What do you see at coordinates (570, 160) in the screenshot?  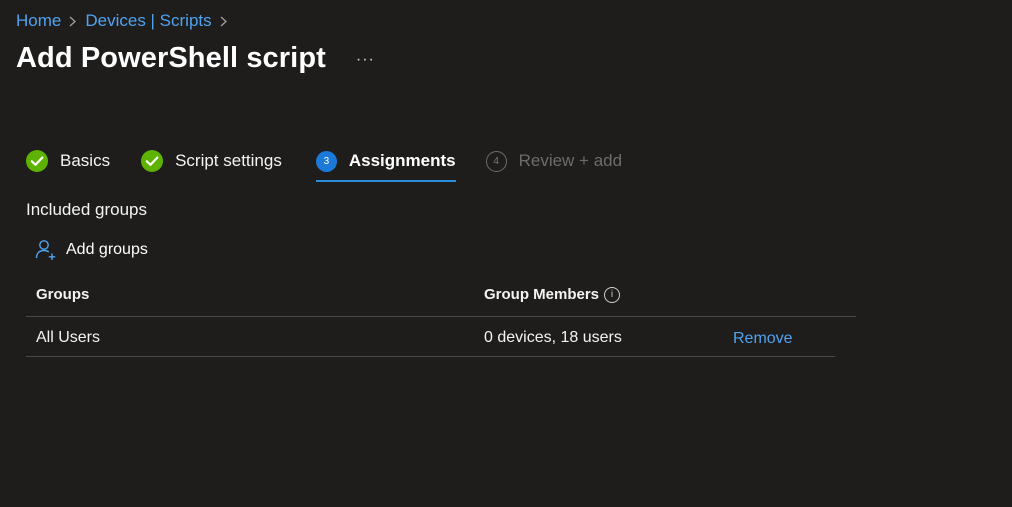 I see `wizard-step-label: Review + add` at bounding box center [570, 160].